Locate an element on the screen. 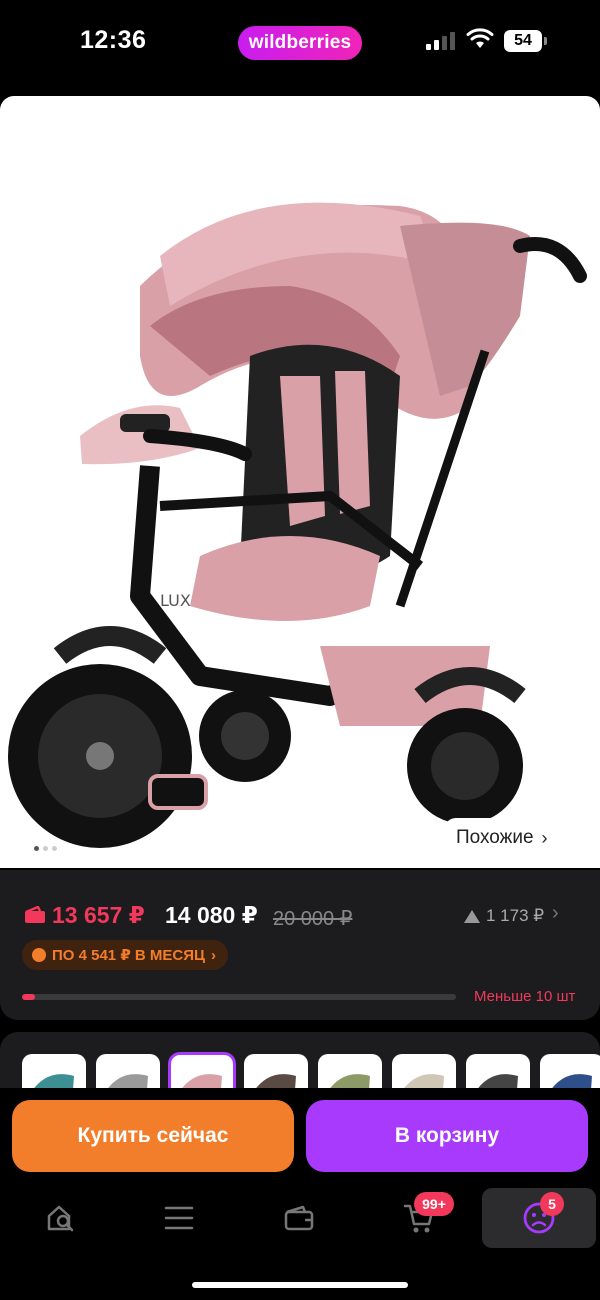 This screenshot has height=1300, width=600. installment-icon is located at coordinates (39, 955).